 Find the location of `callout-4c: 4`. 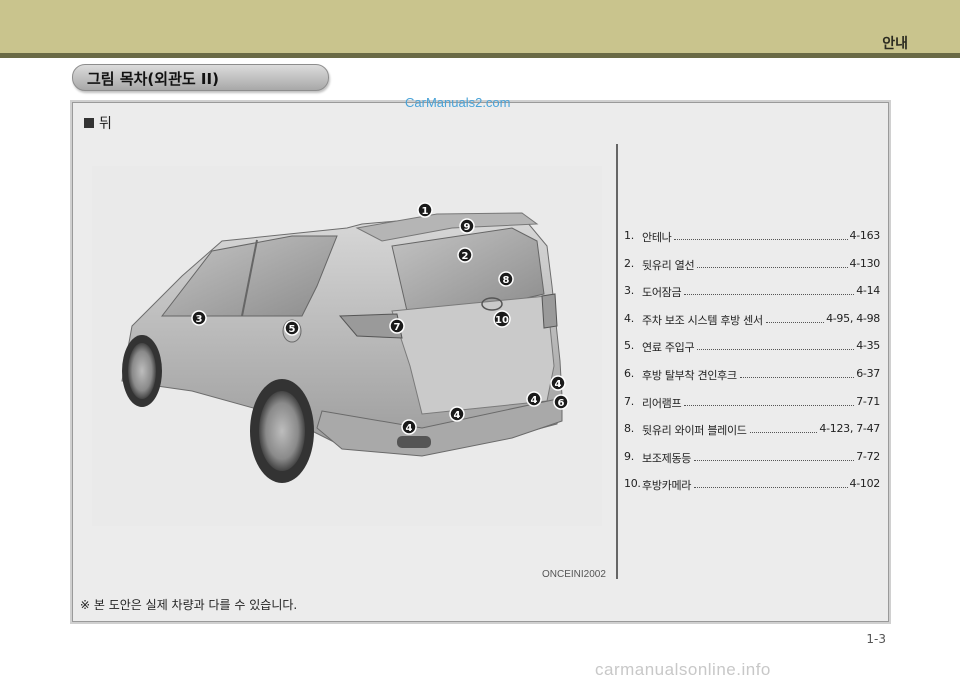

callout-4c: 4 is located at coordinates (457, 414).